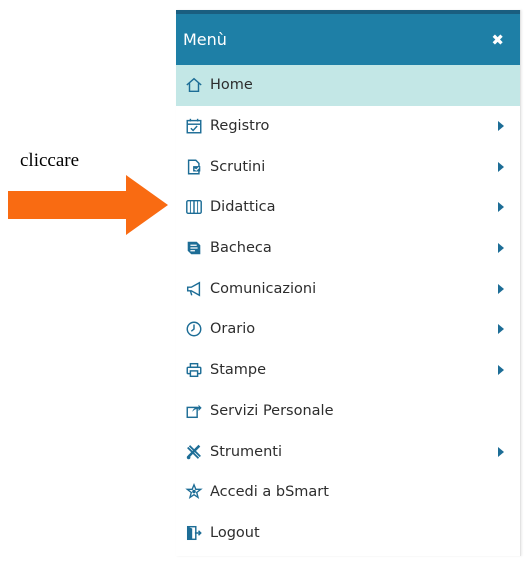 The width and height of the screenshot is (524, 567). I want to click on scrutini-doc-icon, so click(194, 167).